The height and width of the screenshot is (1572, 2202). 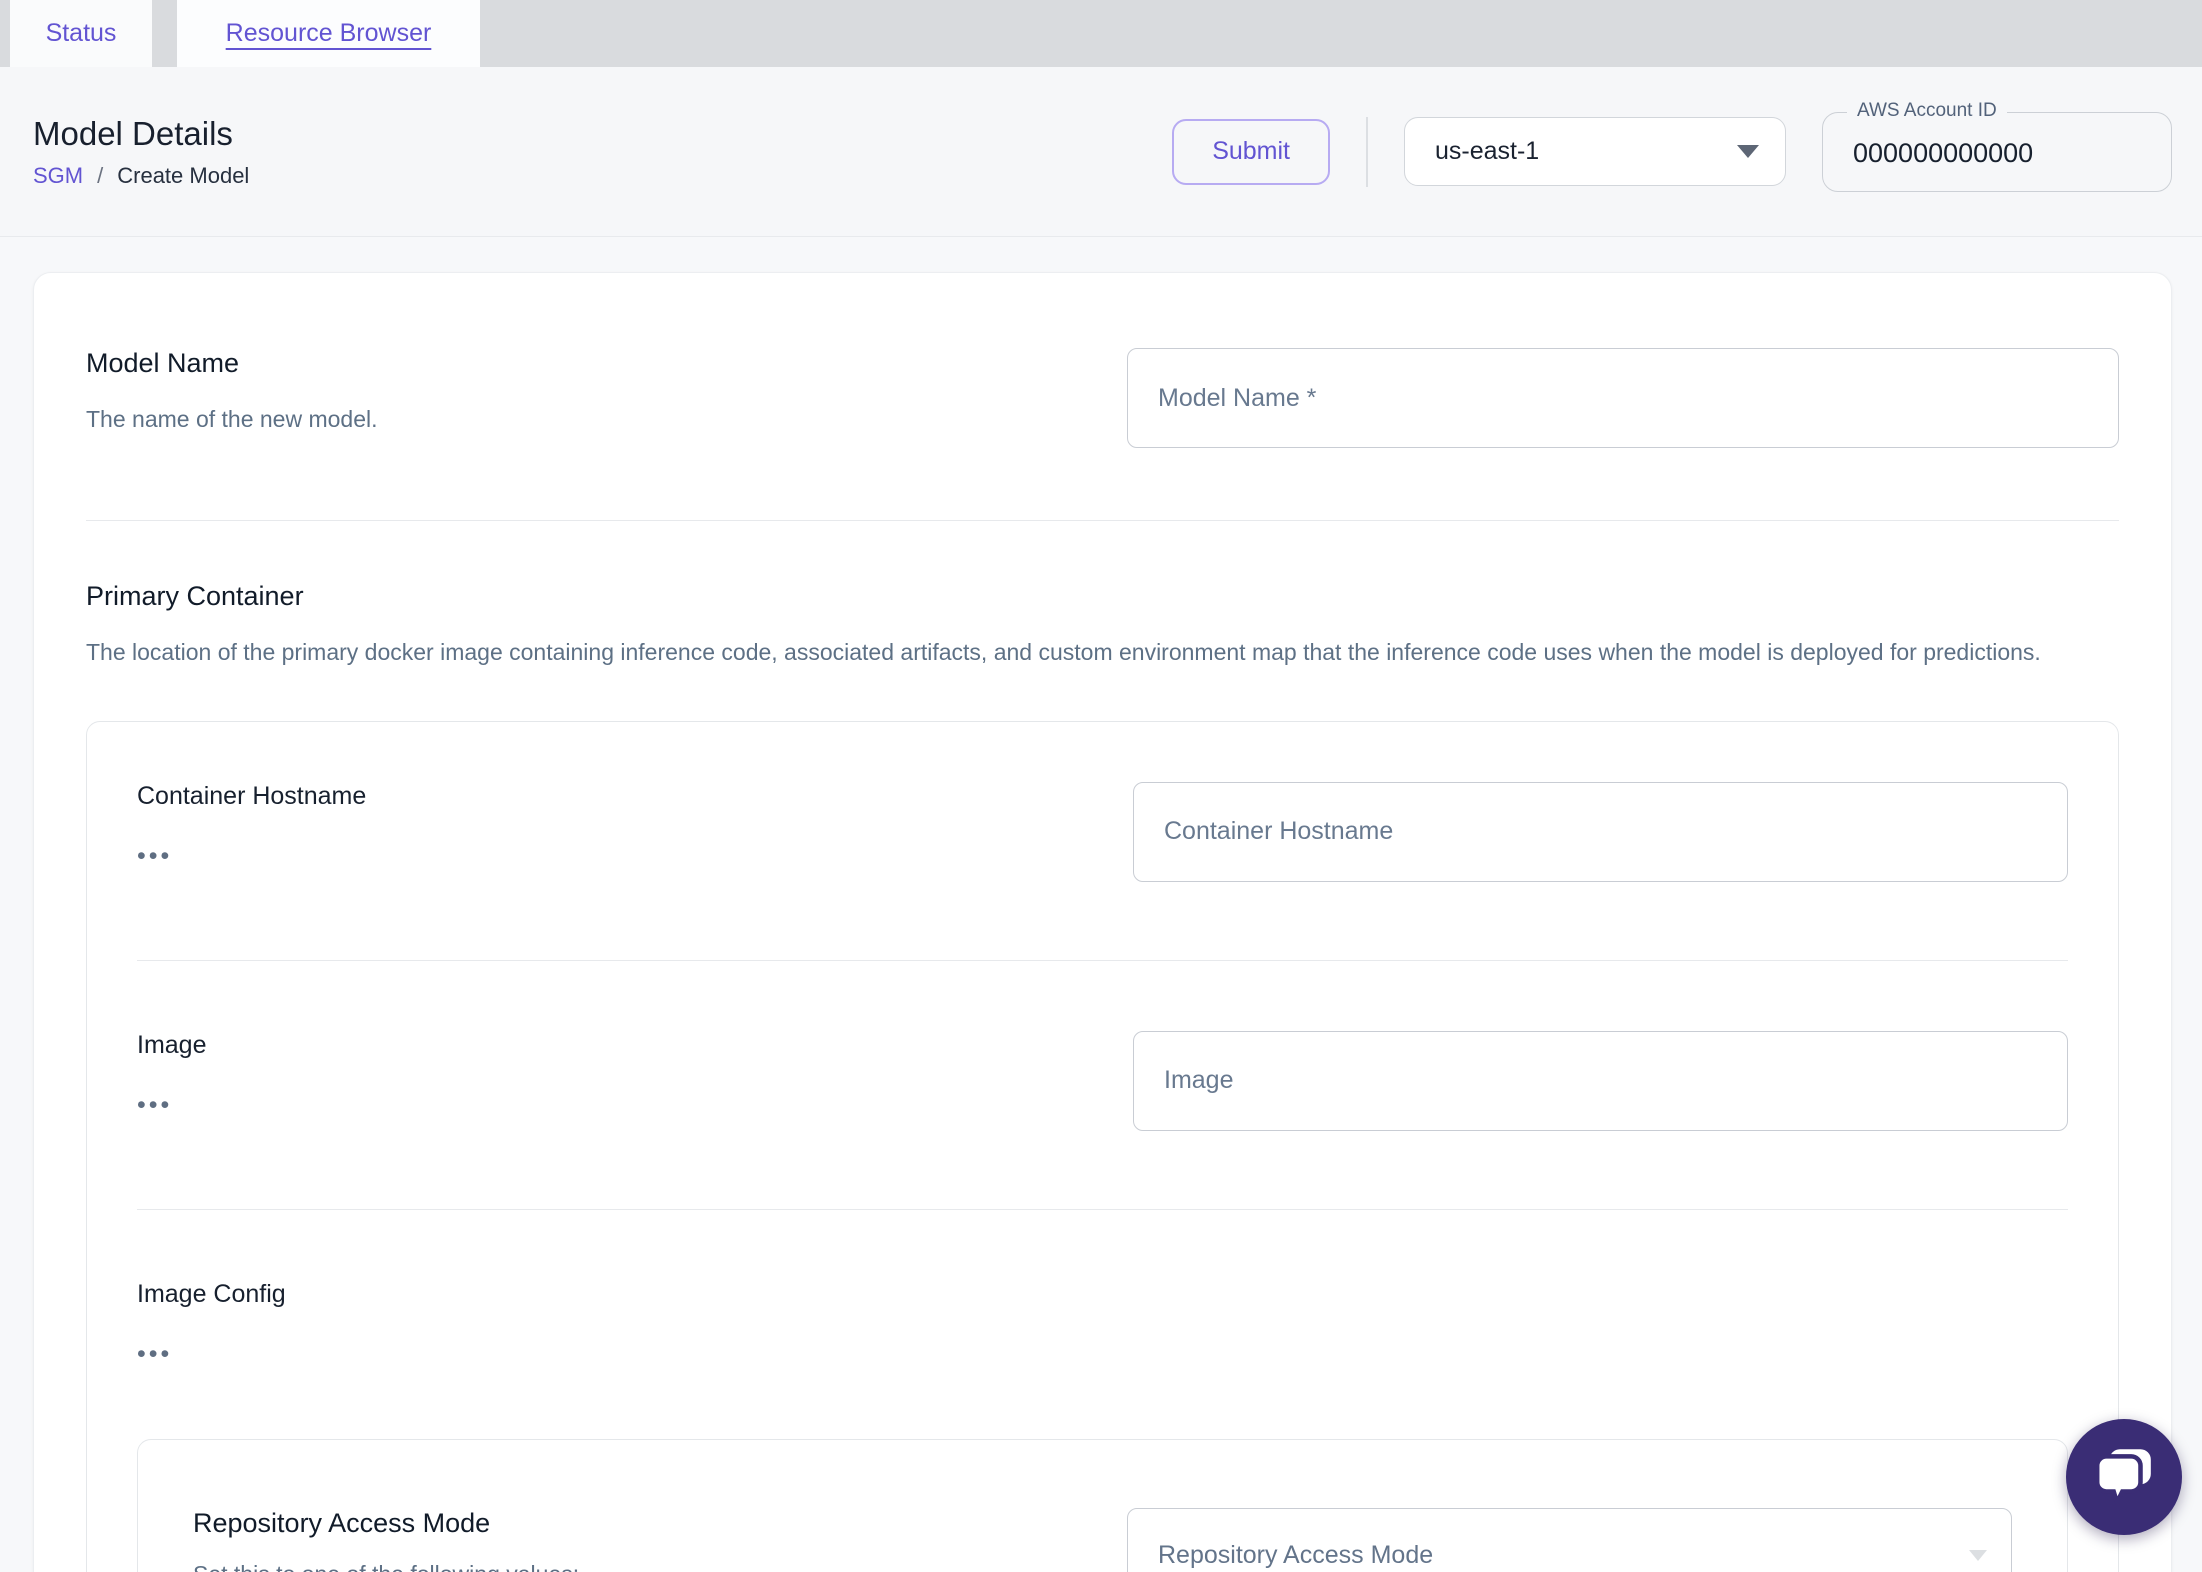 What do you see at coordinates (1487, 151) in the screenshot?
I see `region-select-value: us-east-1` at bounding box center [1487, 151].